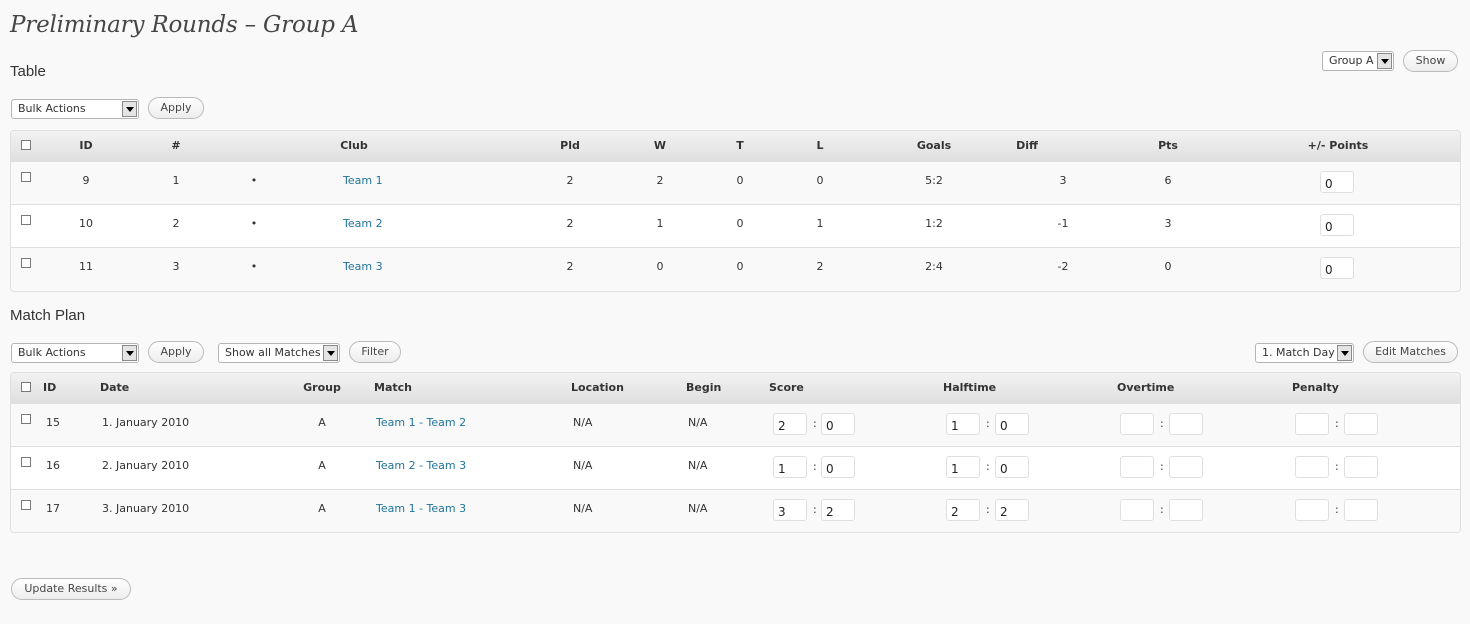  What do you see at coordinates (1027, 145) in the screenshot?
I see `col-diff: Diff` at bounding box center [1027, 145].